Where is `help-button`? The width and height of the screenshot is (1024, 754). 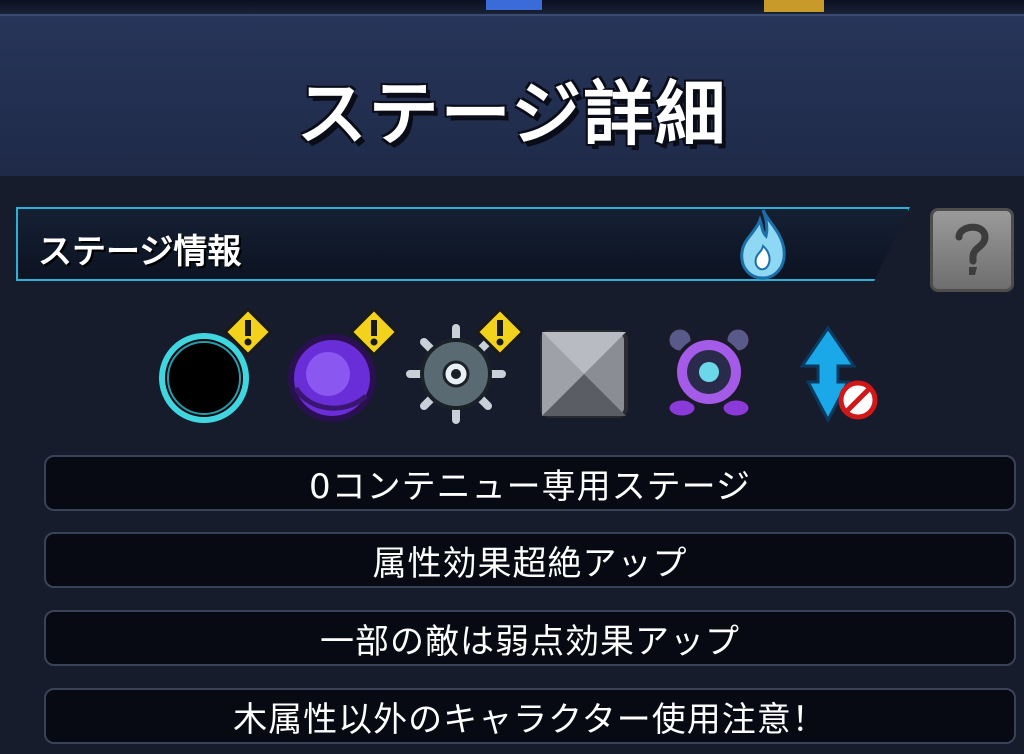
help-button is located at coordinates (972, 250).